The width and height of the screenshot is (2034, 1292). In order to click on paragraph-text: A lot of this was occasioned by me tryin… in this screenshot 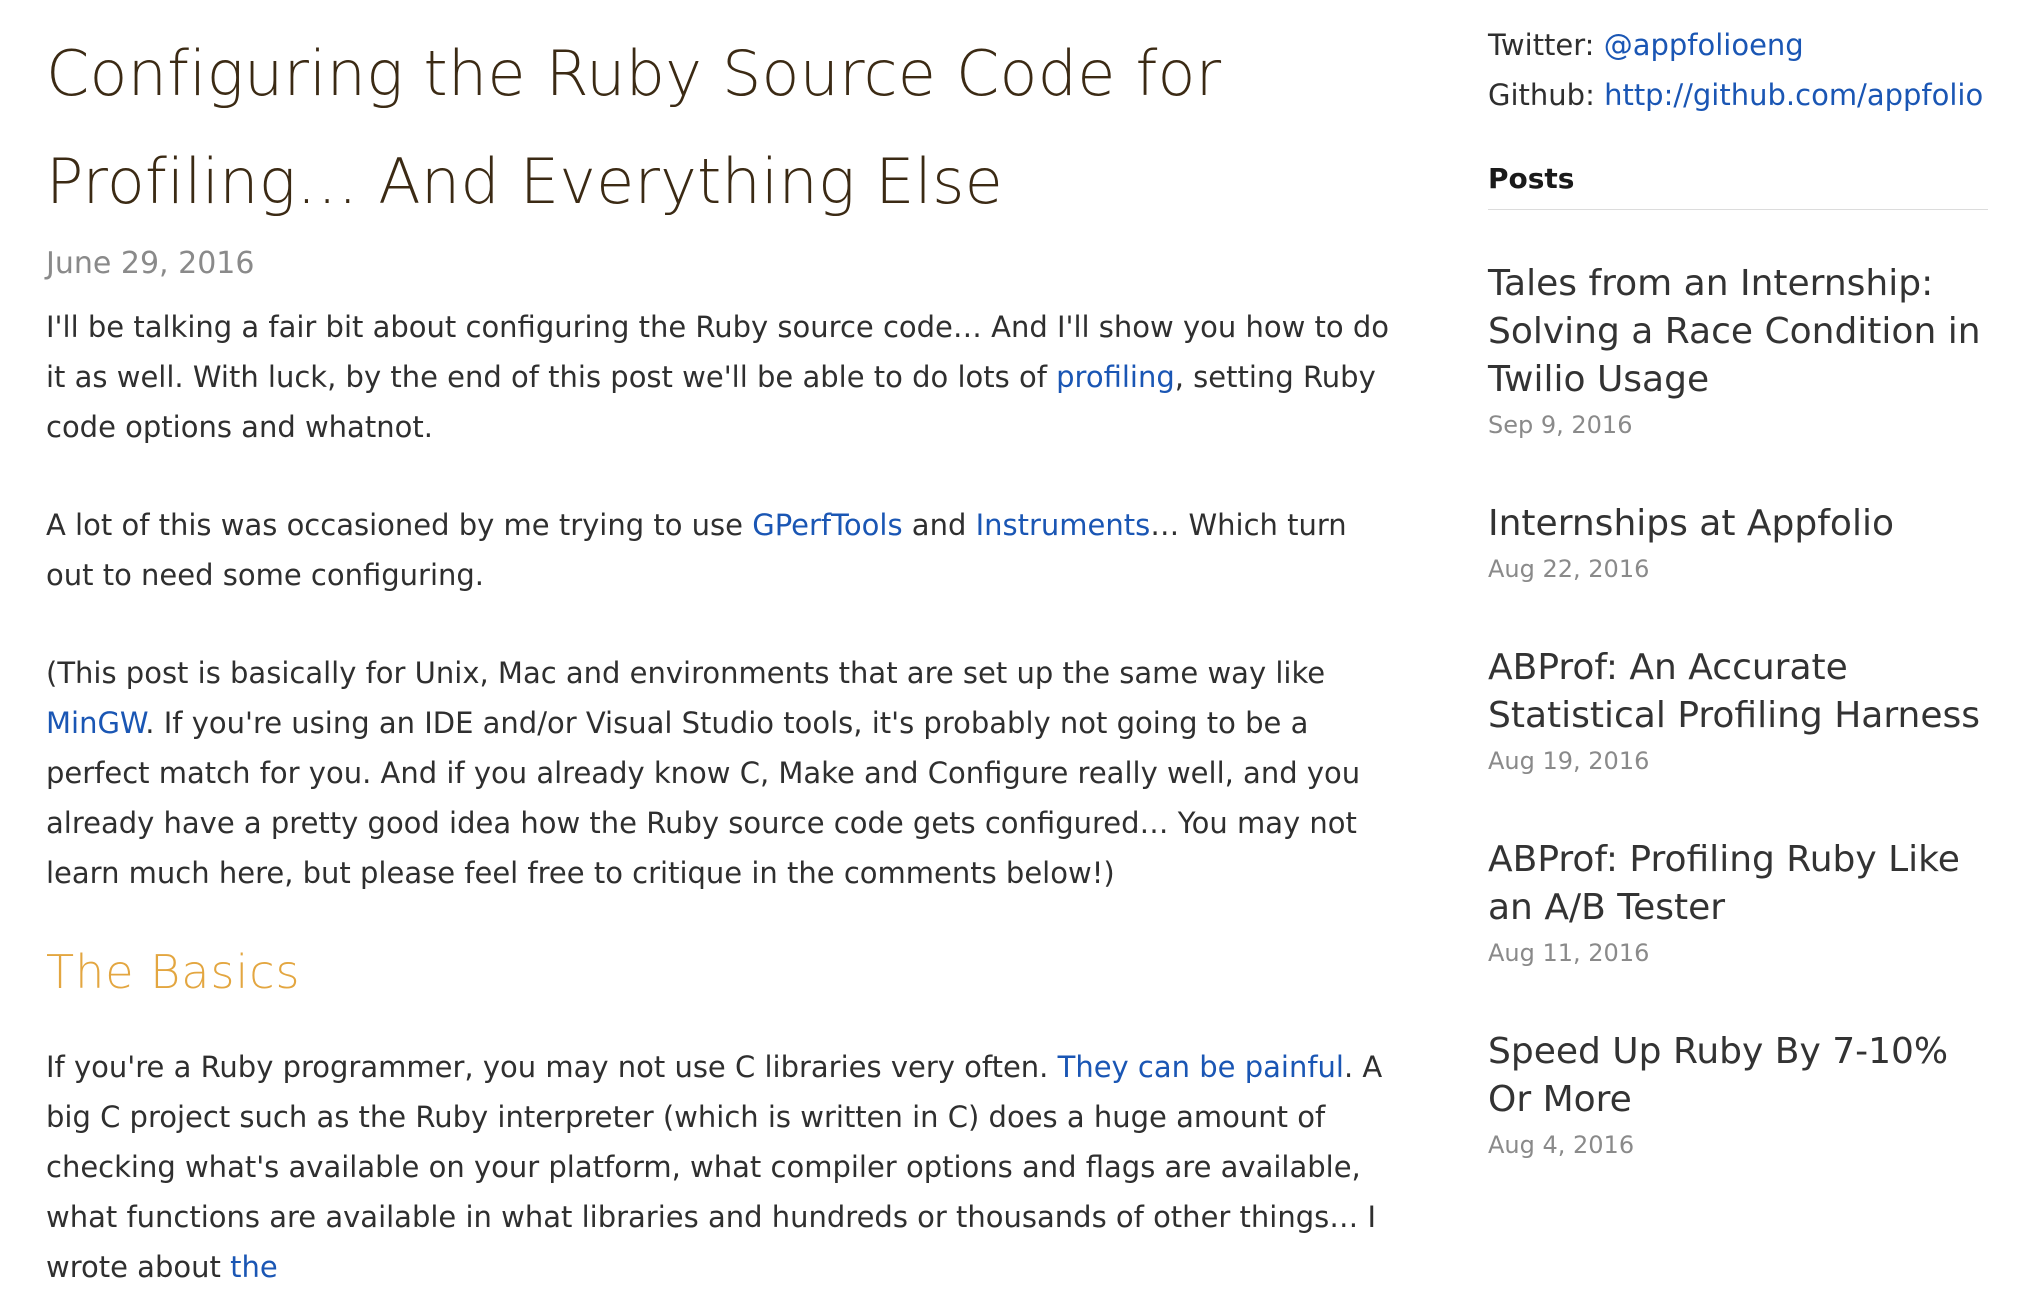, I will do `click(399, 525)`.